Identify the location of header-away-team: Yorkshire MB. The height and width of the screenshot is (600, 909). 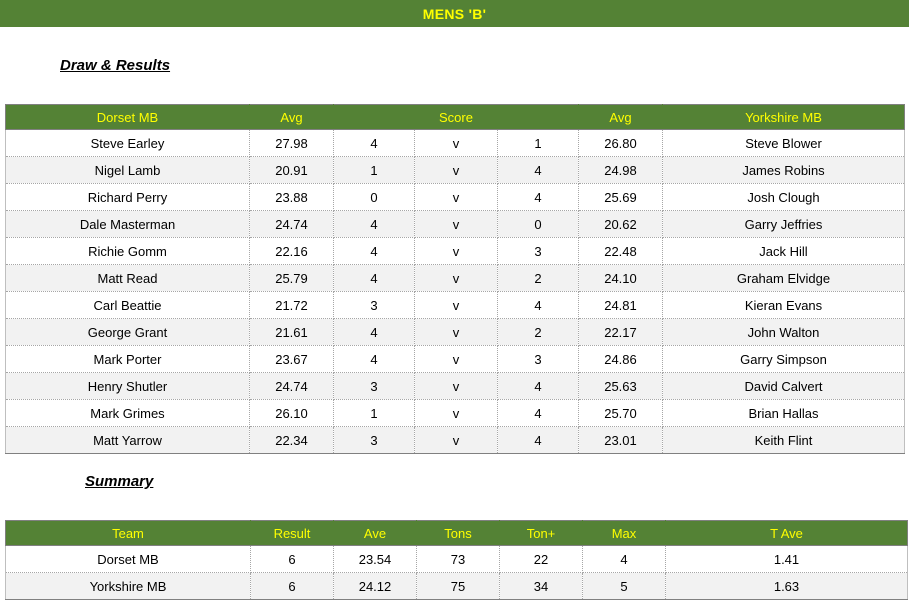
(783, 117).